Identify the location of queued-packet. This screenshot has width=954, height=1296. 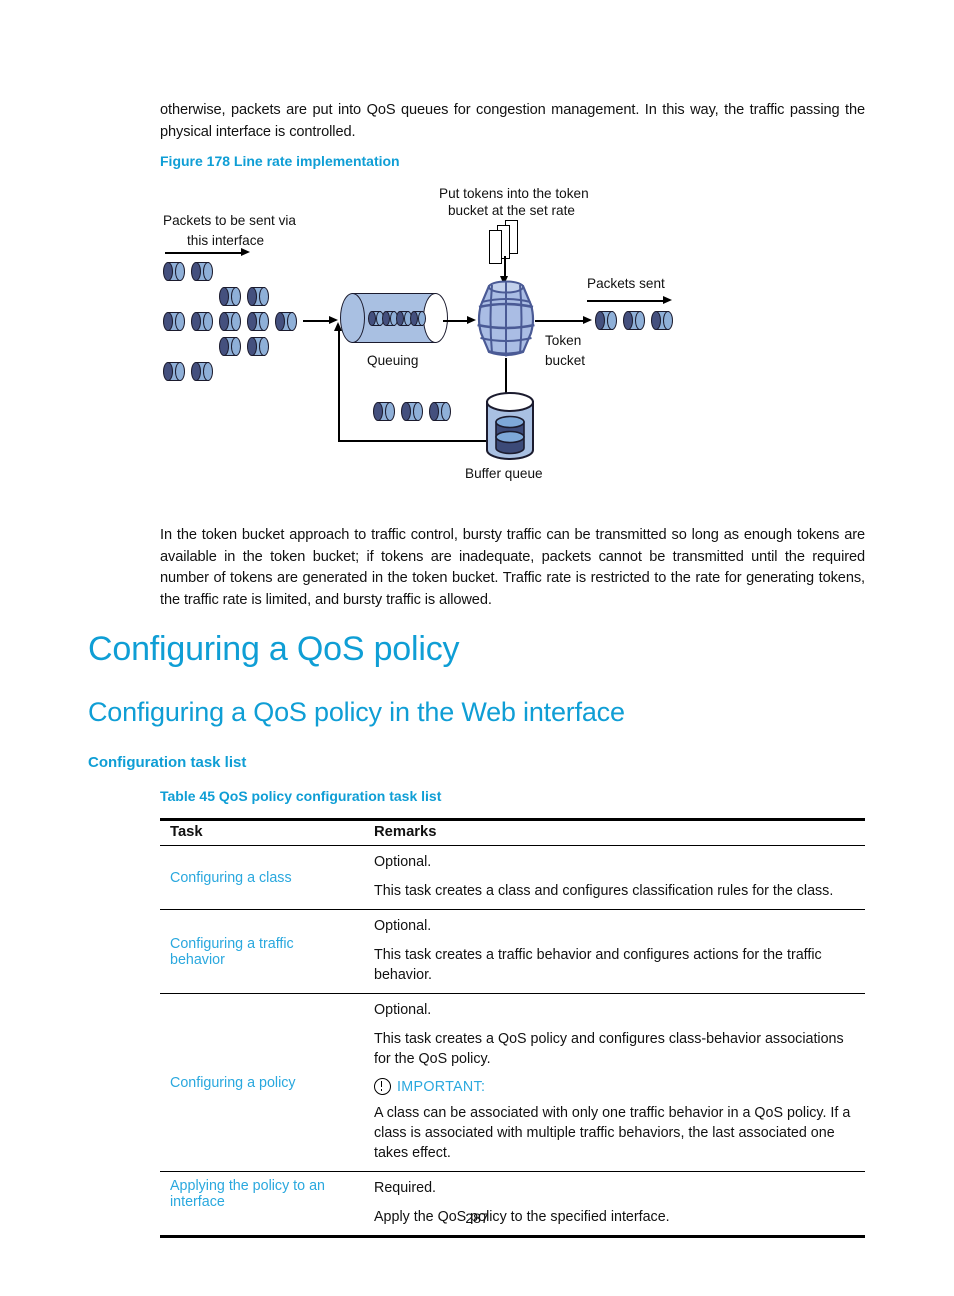
(418, 318).